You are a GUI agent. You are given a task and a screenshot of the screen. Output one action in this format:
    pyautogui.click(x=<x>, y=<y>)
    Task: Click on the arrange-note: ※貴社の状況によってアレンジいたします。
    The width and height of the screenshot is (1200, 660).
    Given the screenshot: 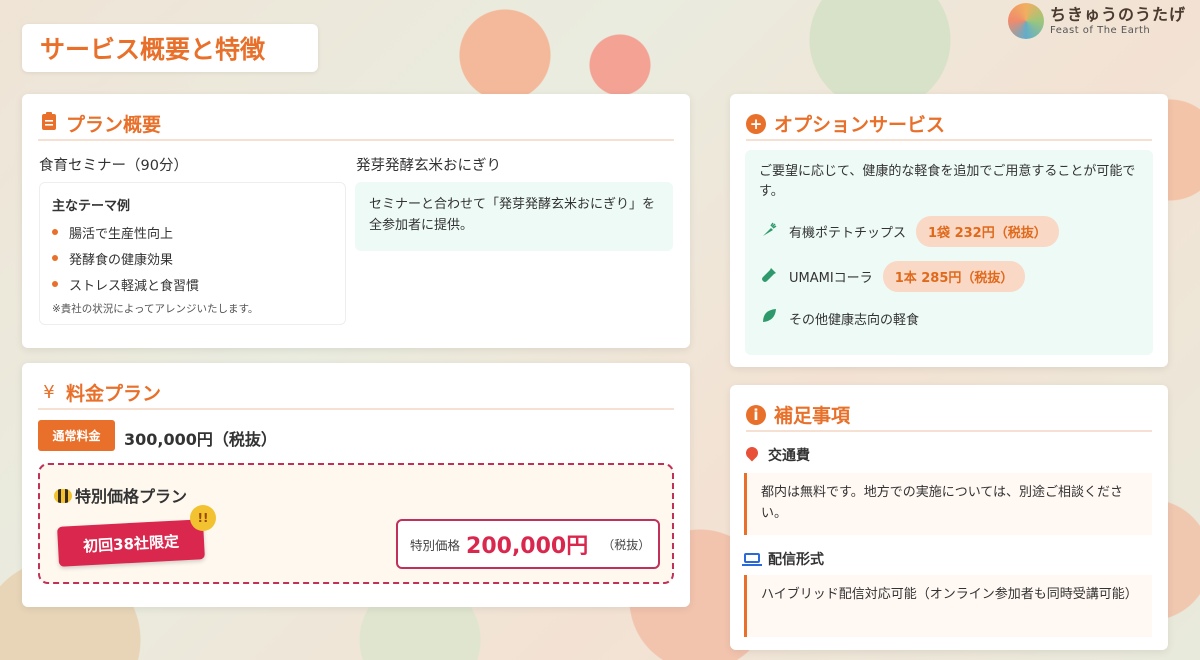 What is the action you would take?
    pyautogui.click(x=155, y=309)
    